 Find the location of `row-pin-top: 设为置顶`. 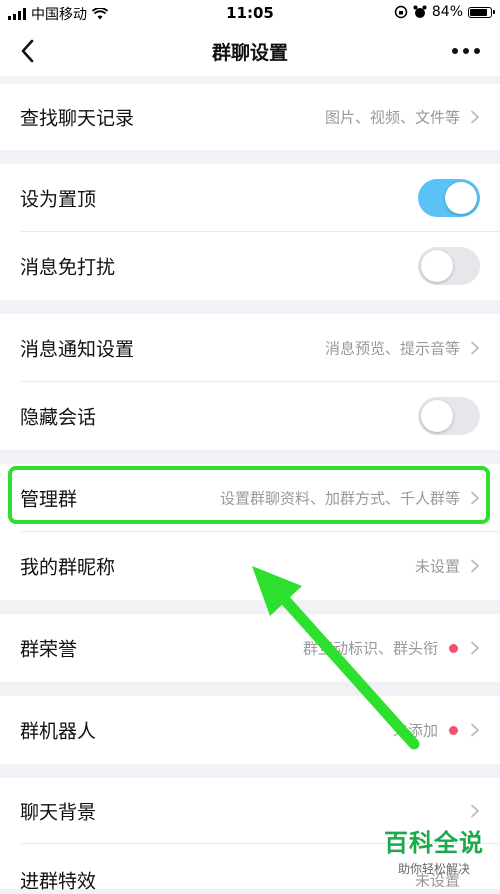

row-pin-top: 设为置顶 is located at coordinates (250, 198).